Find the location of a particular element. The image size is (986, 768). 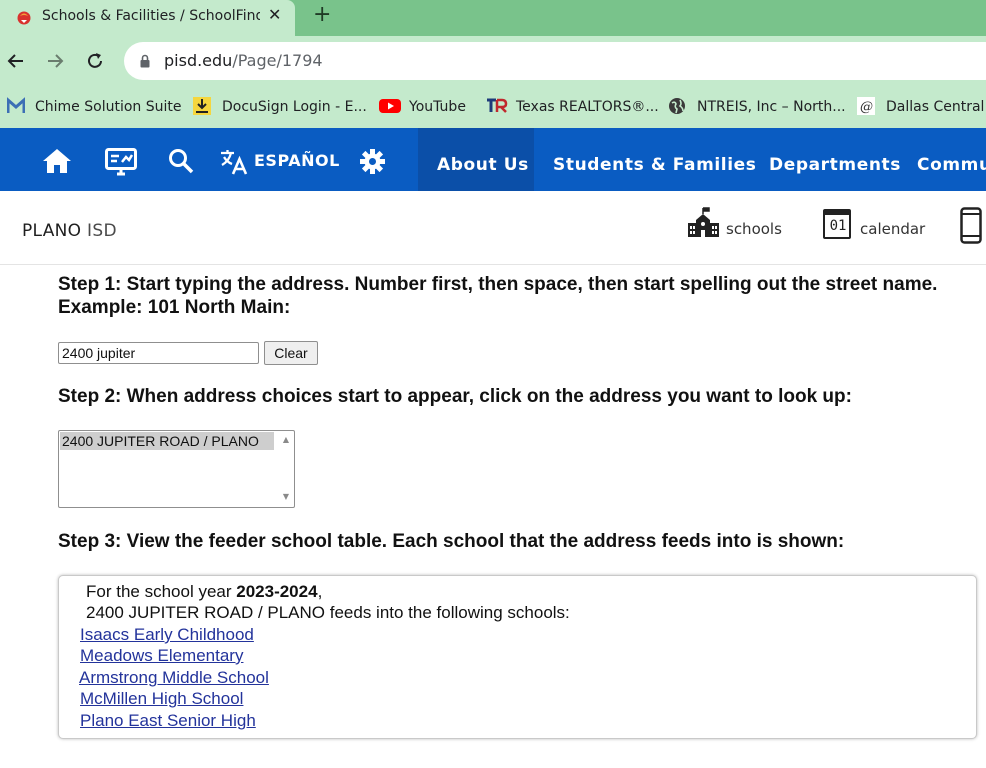

forward-arrow-icon is located at coordinates (55, 61).